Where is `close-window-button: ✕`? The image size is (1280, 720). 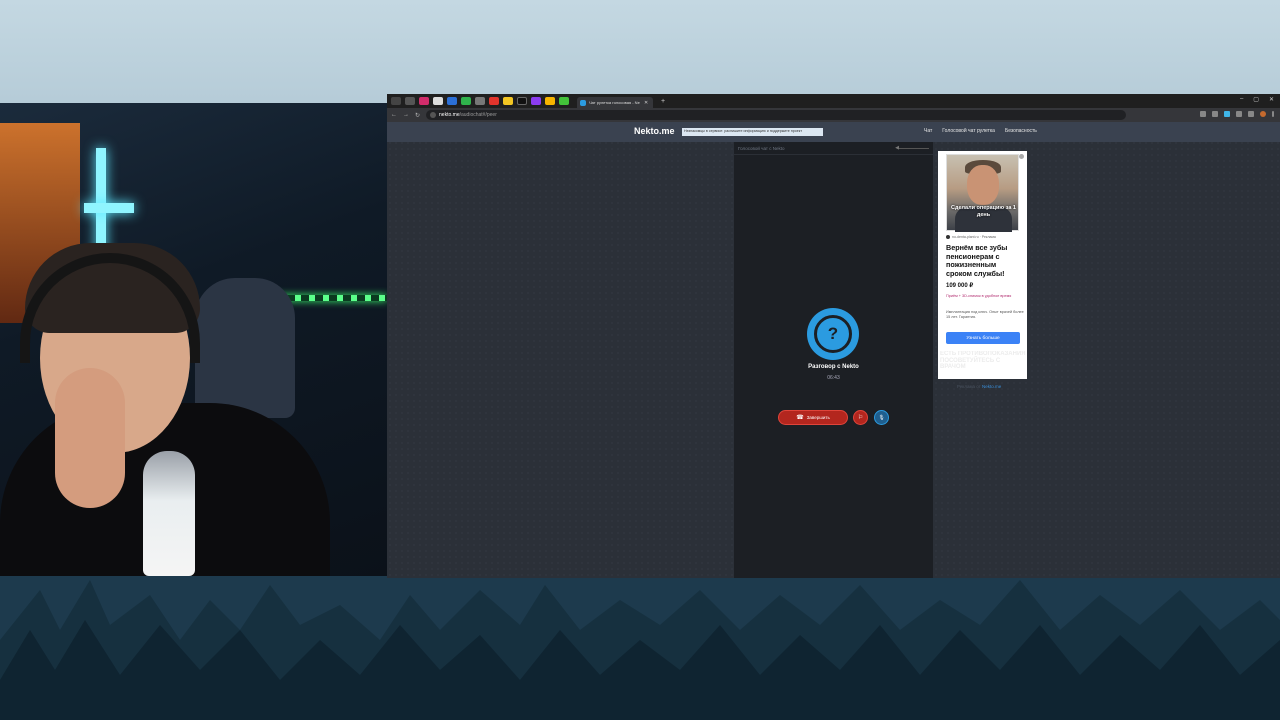
close-window-button: ✕ is located at coordinates (1271, 99).